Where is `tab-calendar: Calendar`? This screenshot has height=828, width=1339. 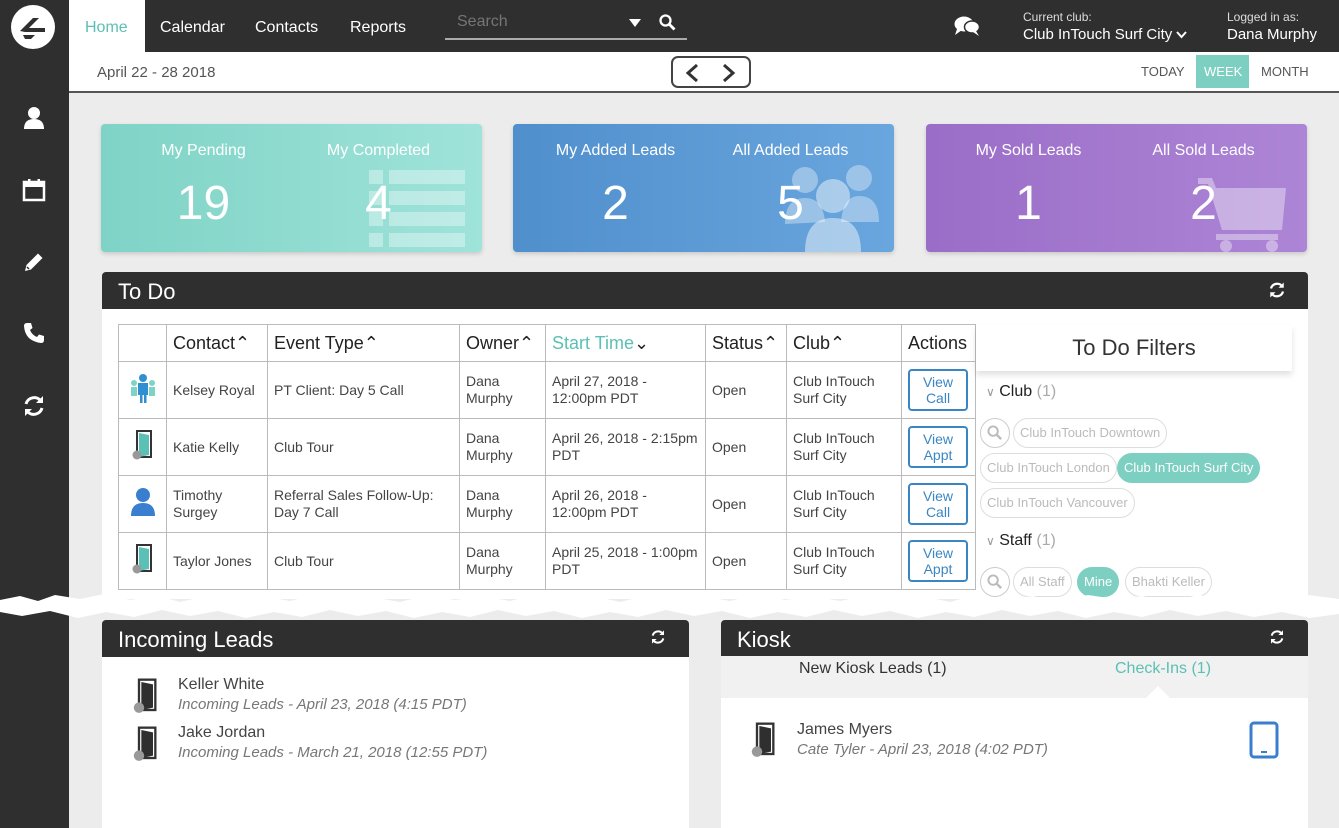
tab-calendar: Calendar is located at coordinates (192, 26).